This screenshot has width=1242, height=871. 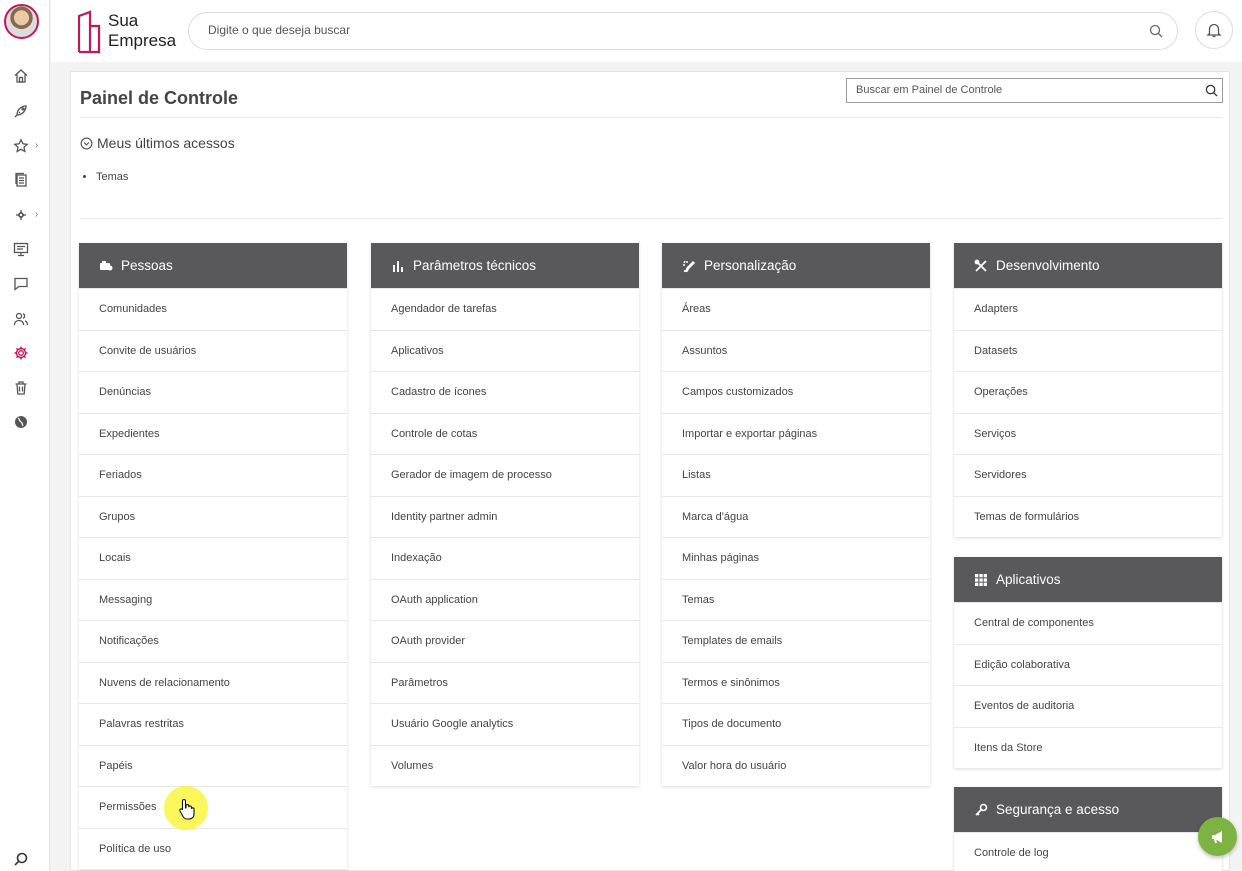 I want to click on grid-icon, so click(x=981, y=579).